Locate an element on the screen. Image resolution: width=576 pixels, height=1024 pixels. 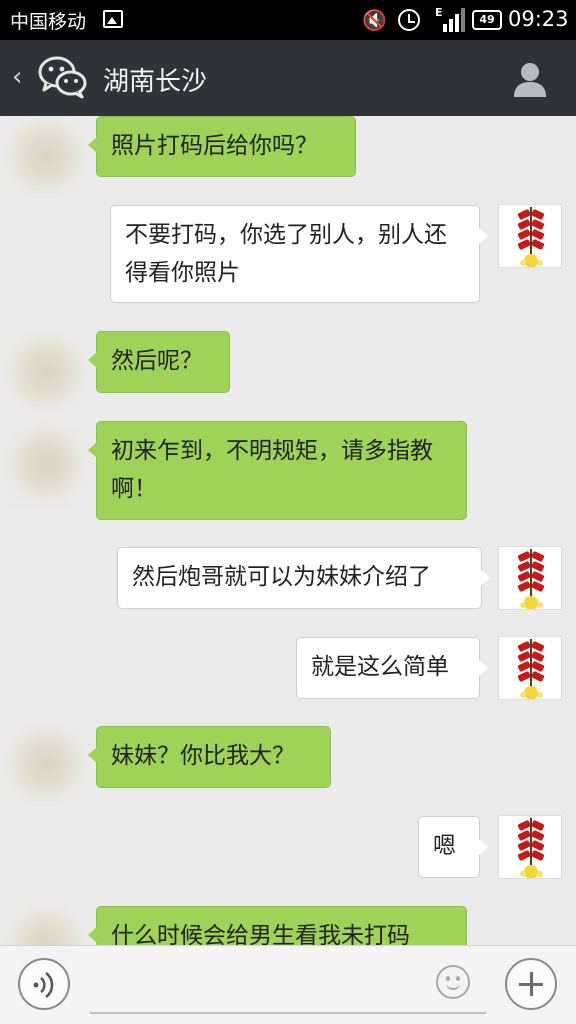
outgoing-message: 然后炮哥就可以为妹妹介绍了 is located at coordinates (303, 578).